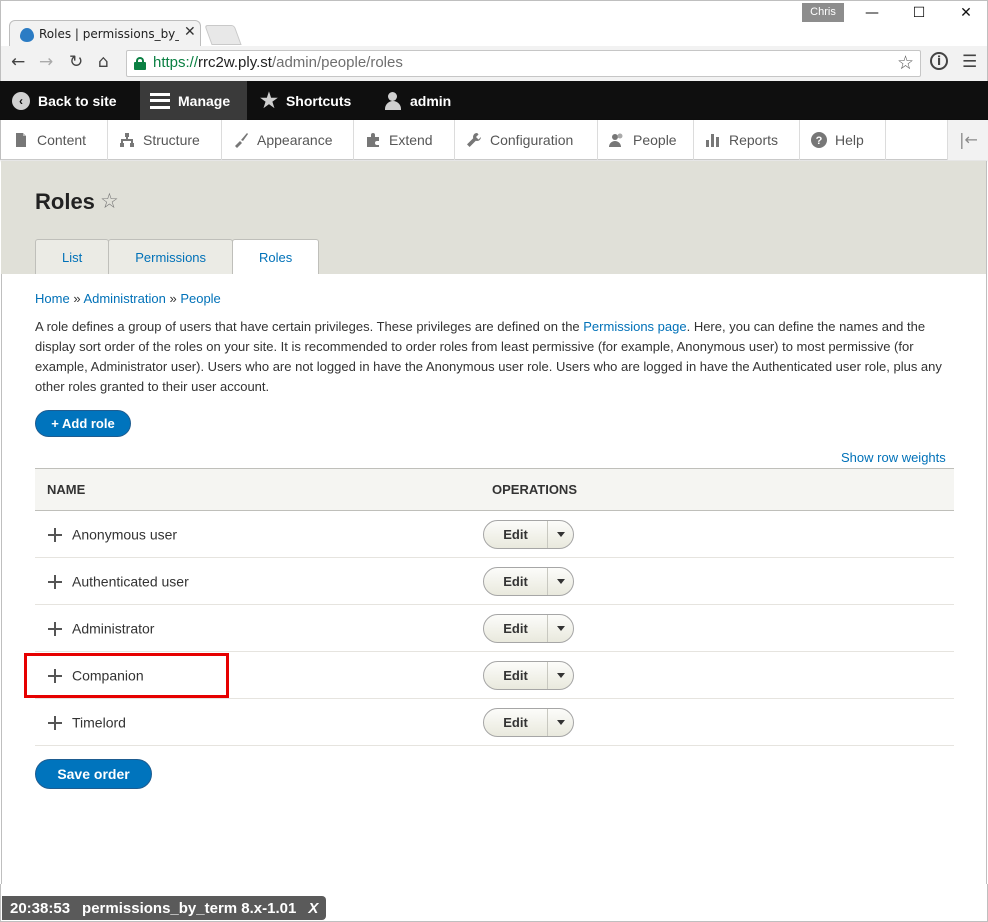 Image resolution: width=988 pixels, height=922 pixels. What do you see at coordinates (431, 100) in the screenshot?
I see `user-label: admin` at bounding box center [431, 100].